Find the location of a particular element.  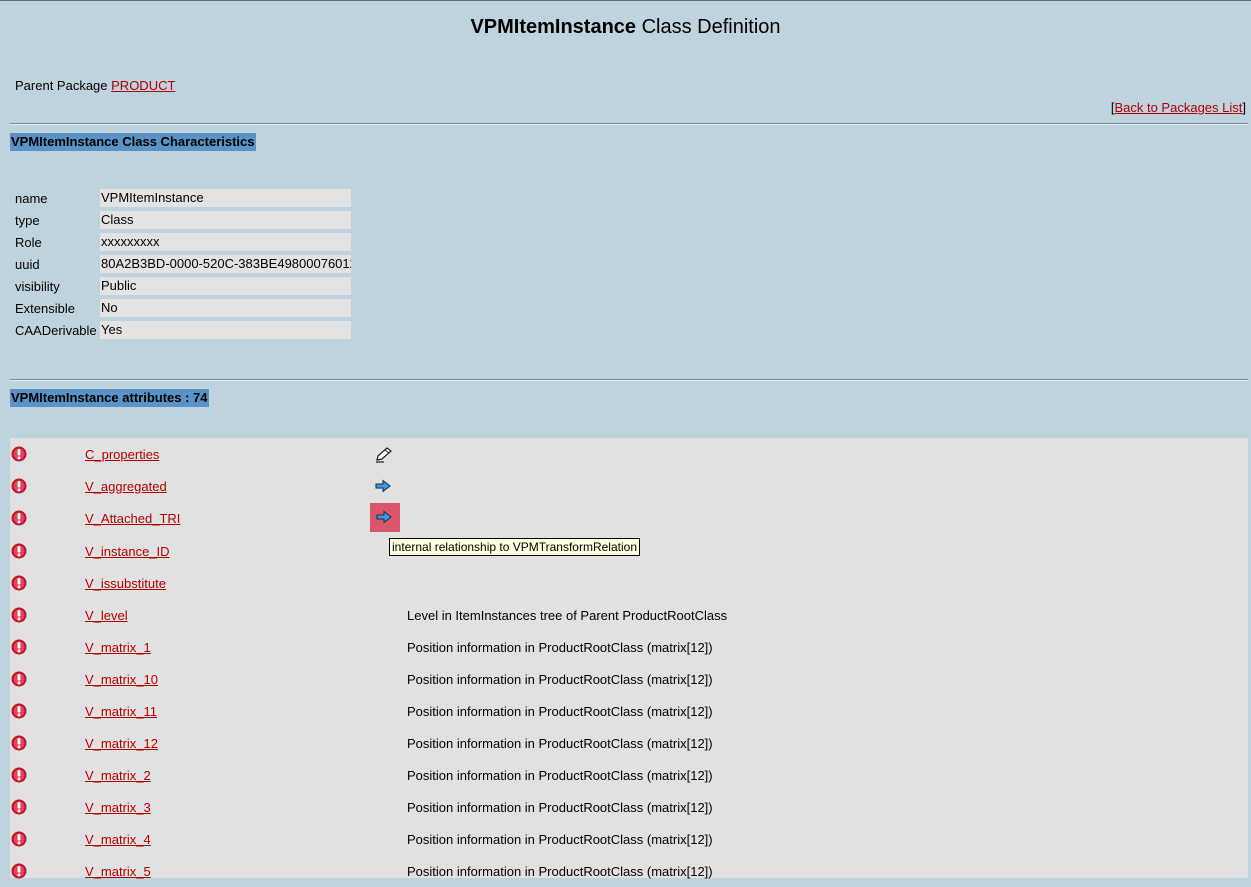

characteristic-row: Extensible No is located at coordinates (183, 308).